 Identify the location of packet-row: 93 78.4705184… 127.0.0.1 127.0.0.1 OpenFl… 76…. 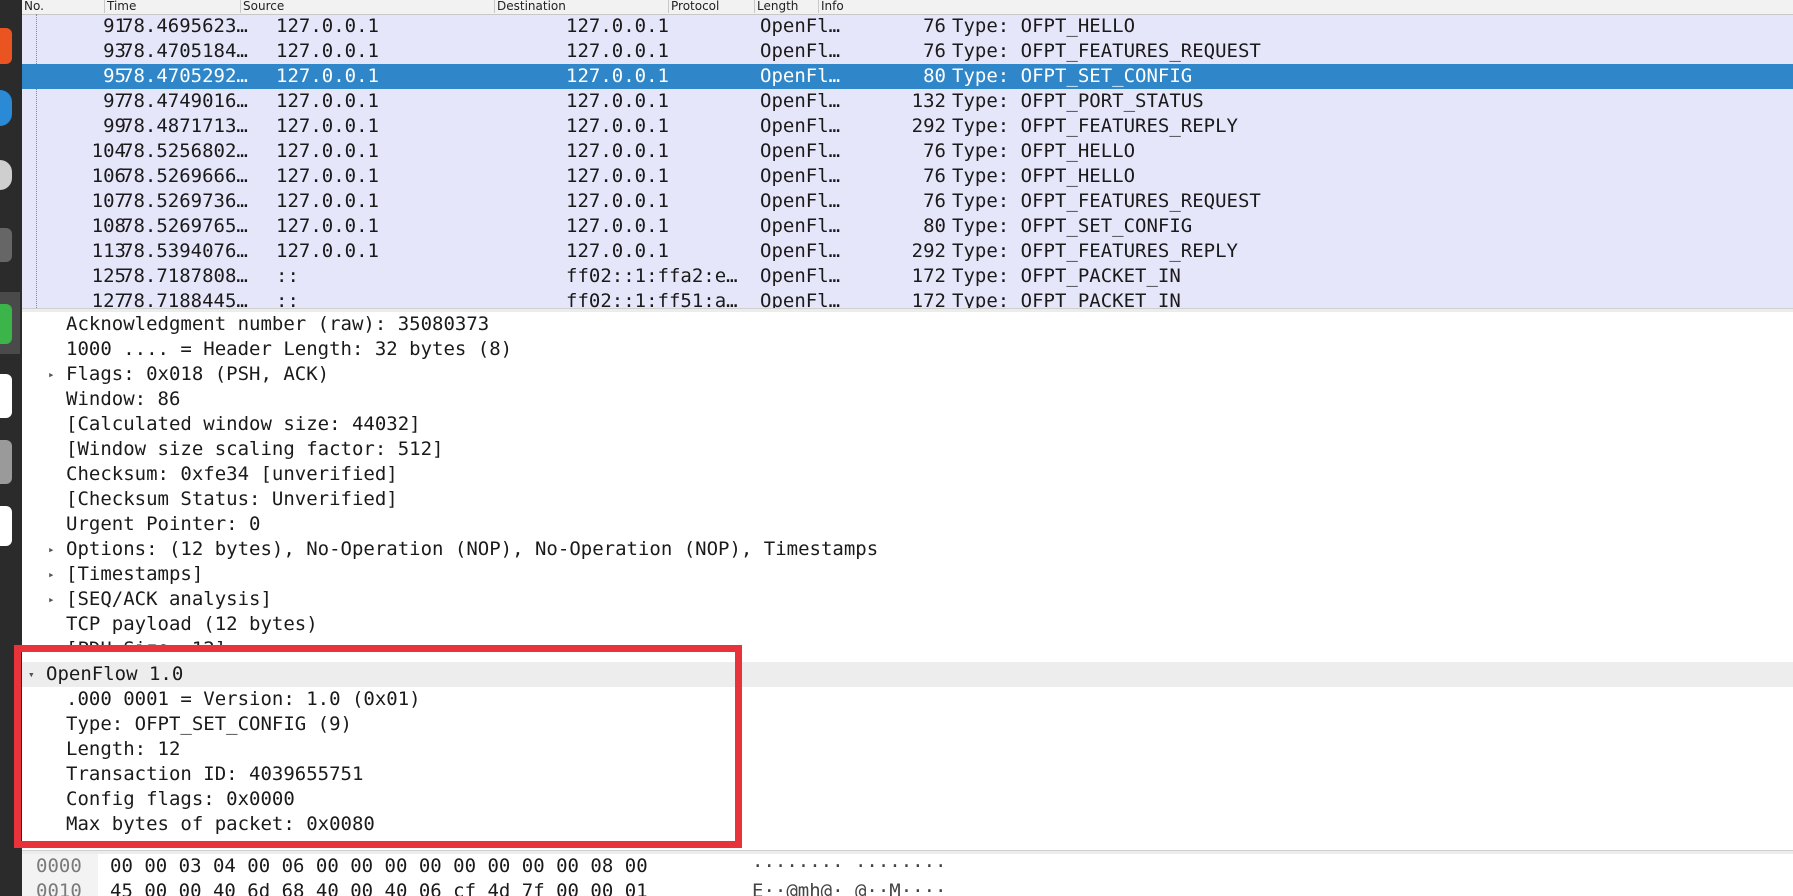
(907, 51).